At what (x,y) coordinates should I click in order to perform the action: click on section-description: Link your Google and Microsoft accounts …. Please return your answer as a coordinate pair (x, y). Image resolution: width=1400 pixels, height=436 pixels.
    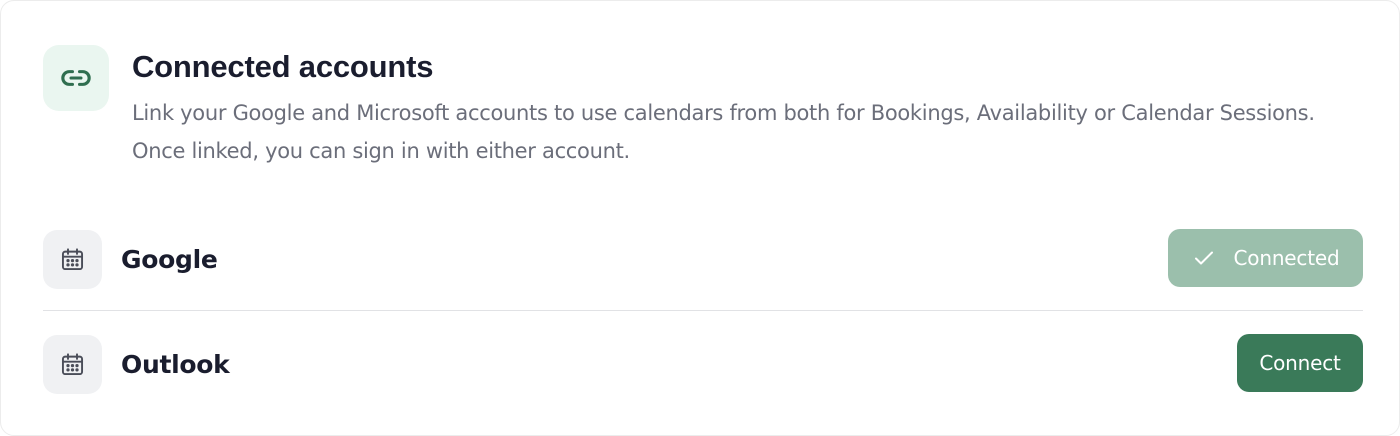
    Looking at the image, I should click on (723, 132).